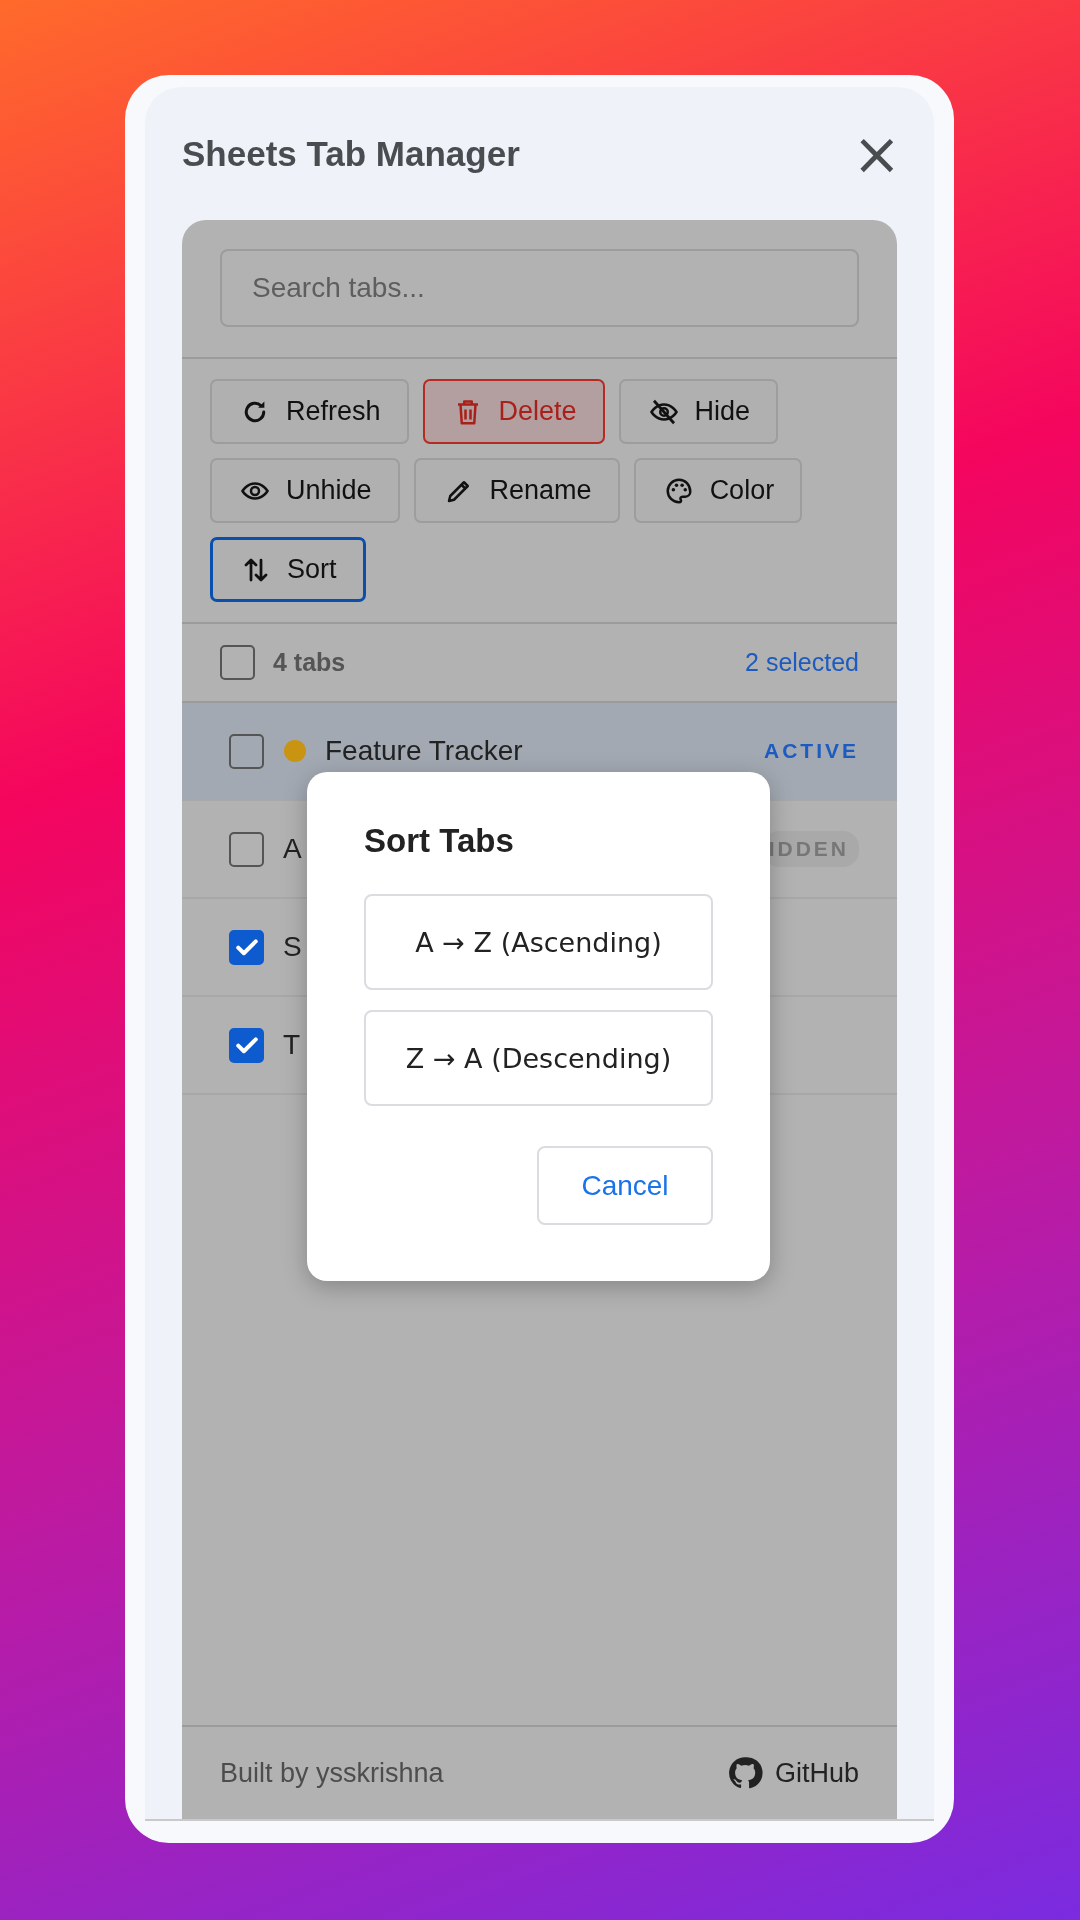  What do you see at coordinates (439, 841) in the screenshot?
I see `dialog-title: Sort Tabs` at bounding box center [439, 841].